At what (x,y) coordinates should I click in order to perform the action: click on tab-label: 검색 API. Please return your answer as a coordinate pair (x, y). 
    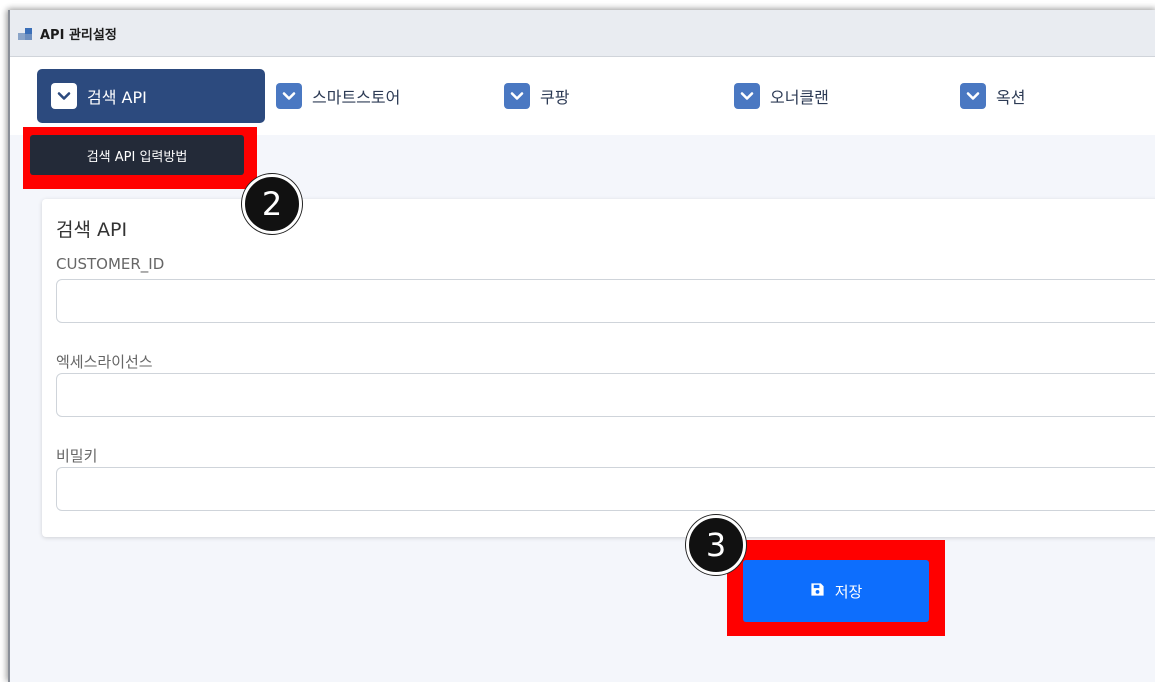
    Looking at the image, I should click on (117, 97).